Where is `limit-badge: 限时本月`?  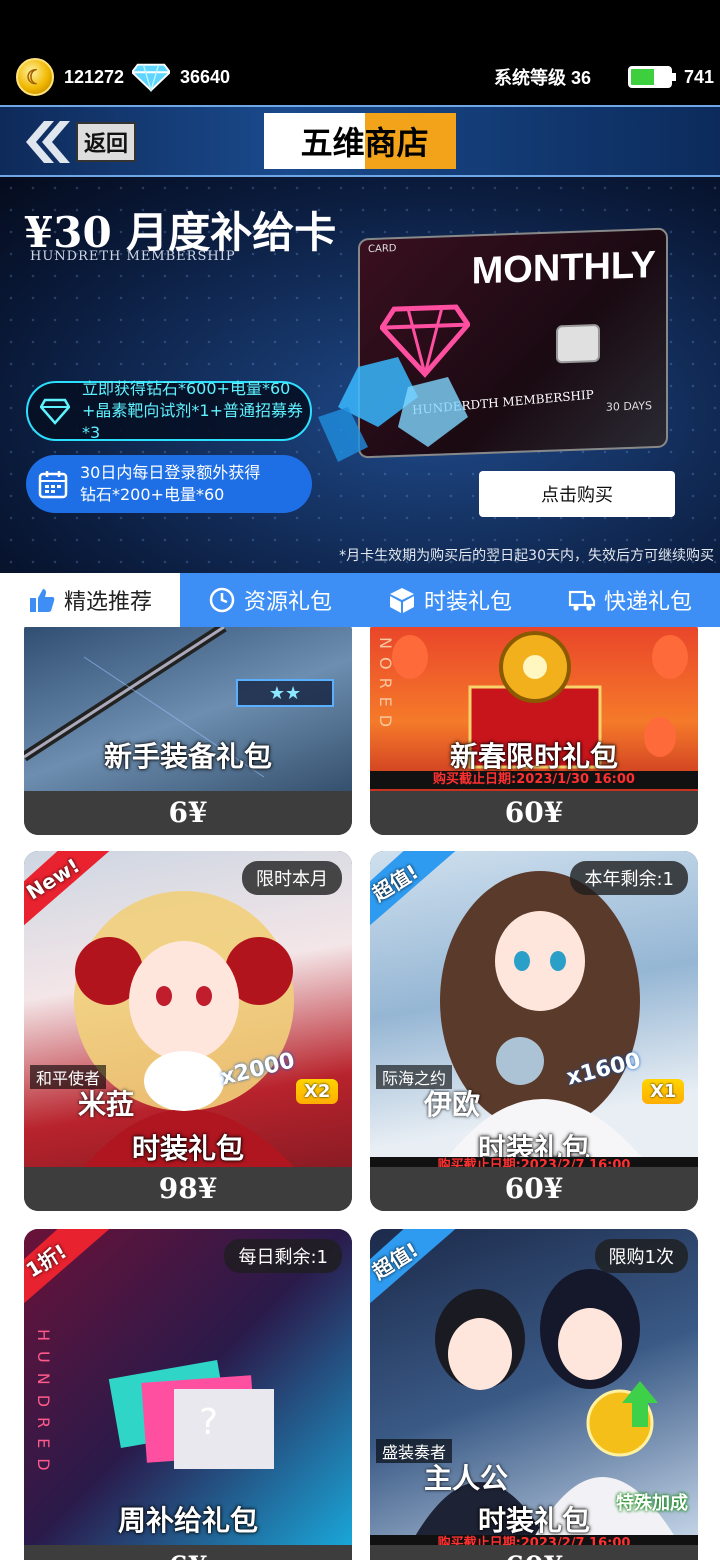
limit-badge: 限时本月 is located at coordinates (292, 878).